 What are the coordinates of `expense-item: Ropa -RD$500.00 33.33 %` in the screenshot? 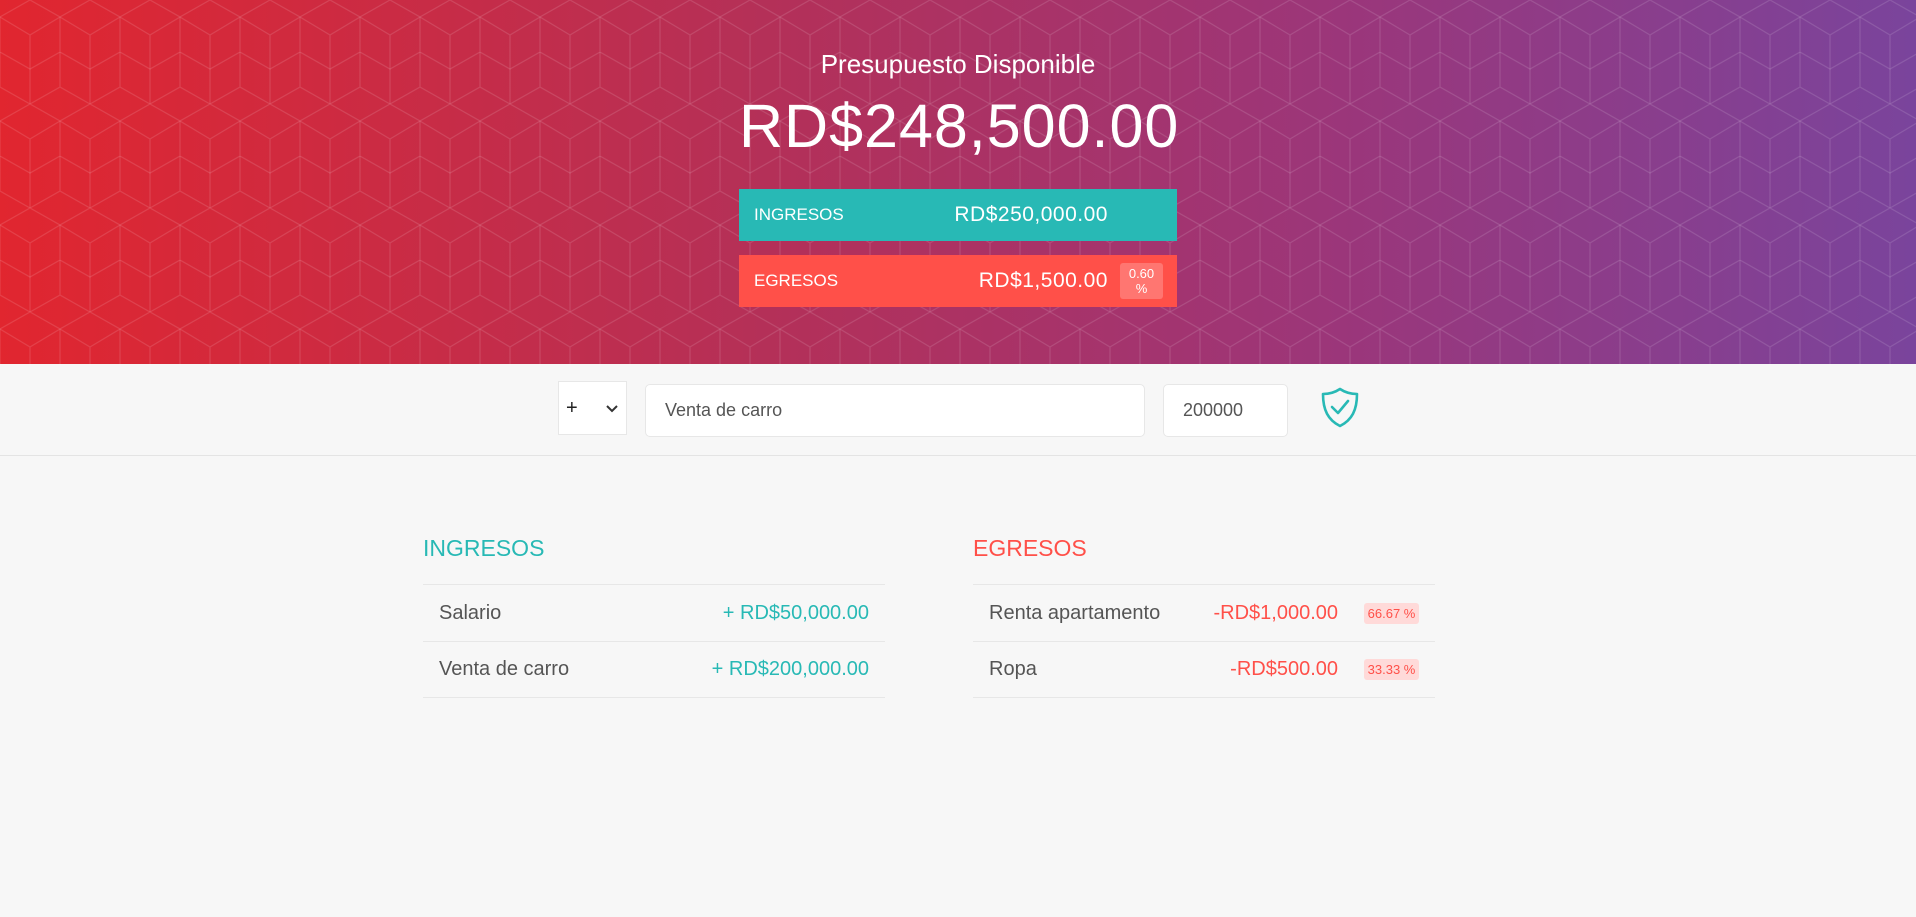 It's located at (1204, 669).